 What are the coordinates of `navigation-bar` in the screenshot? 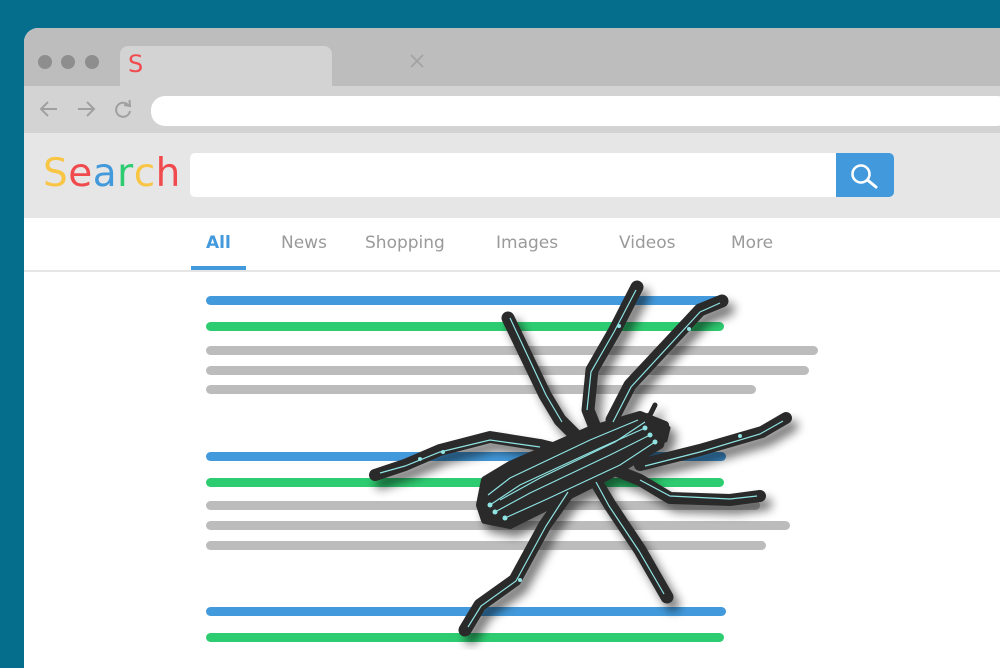 It's located at (512, 109).